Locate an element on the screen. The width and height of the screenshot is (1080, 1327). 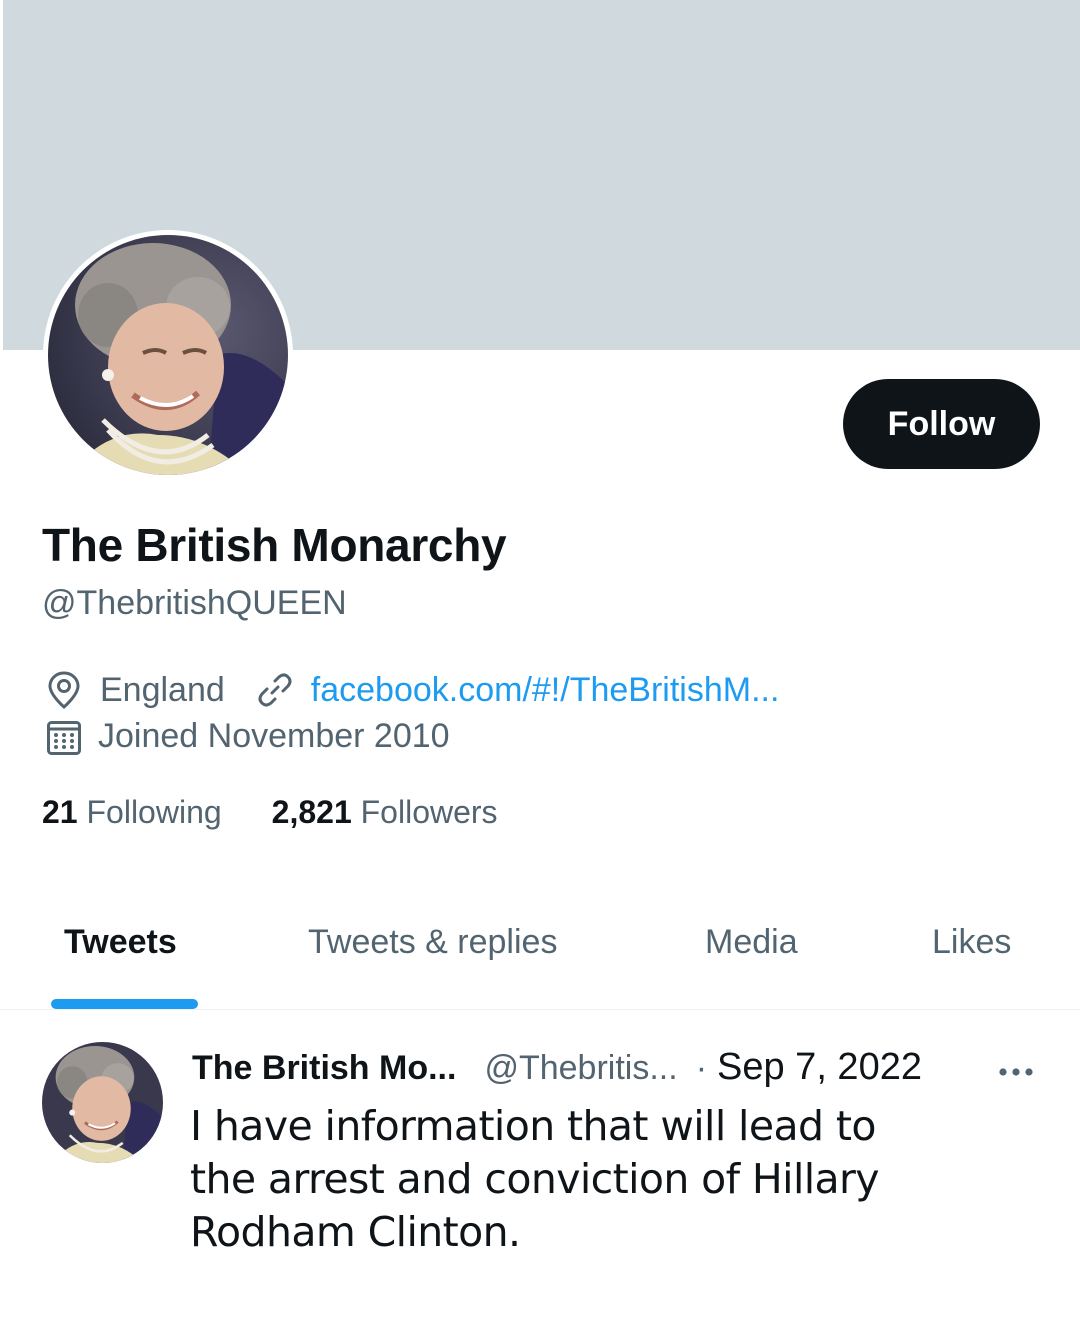
profile-stats: 21 Following 2,821 Followers is located at coordinates (270, 812).